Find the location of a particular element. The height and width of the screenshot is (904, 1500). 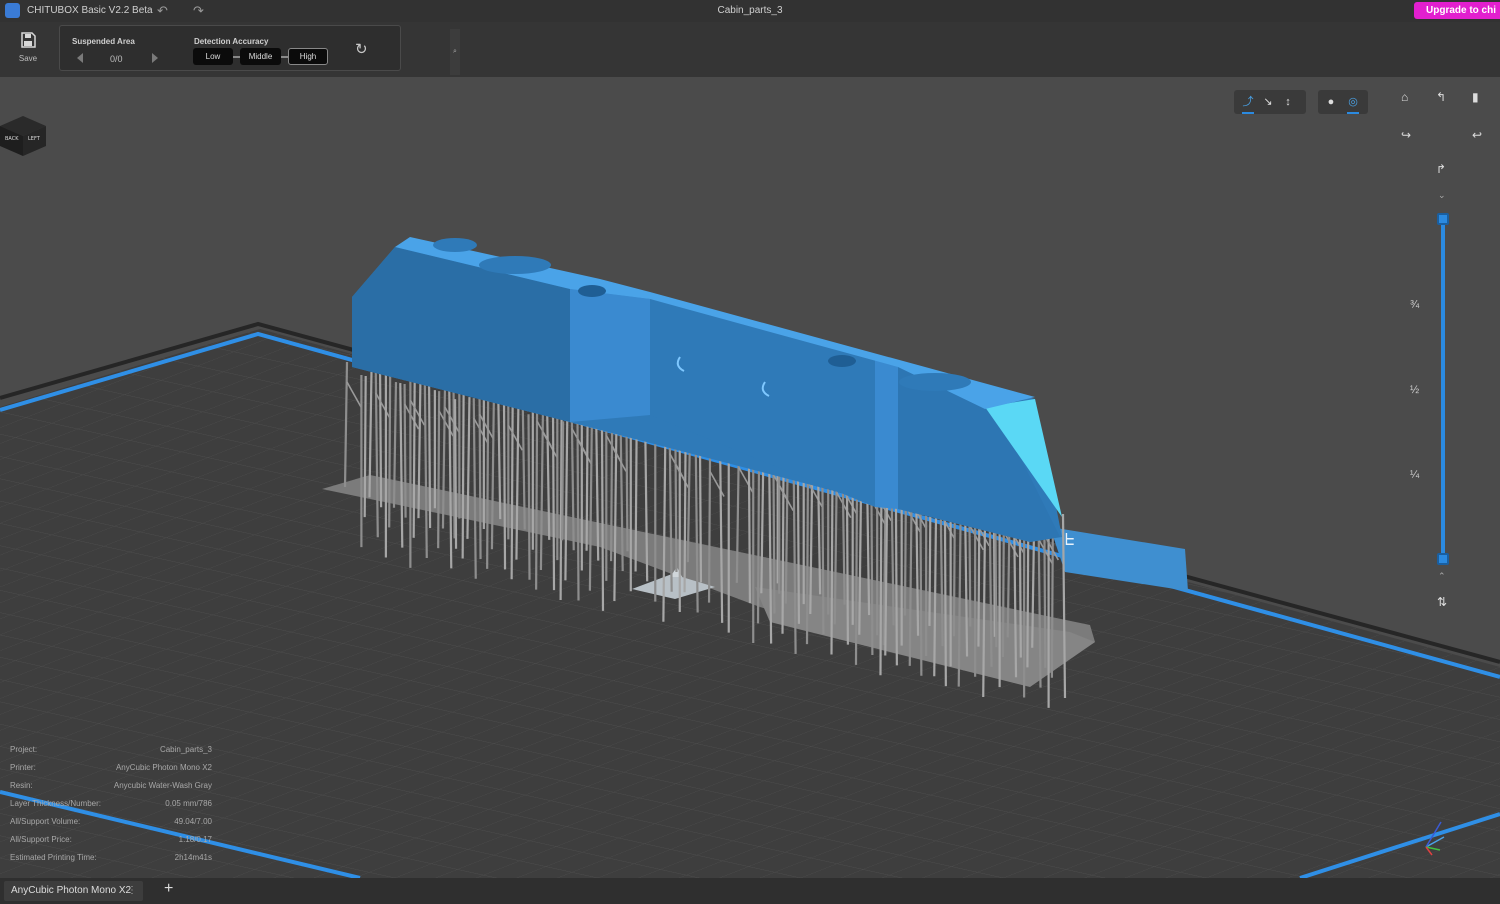

cube-face-left: LEFT is located at coordinates (34, 139).